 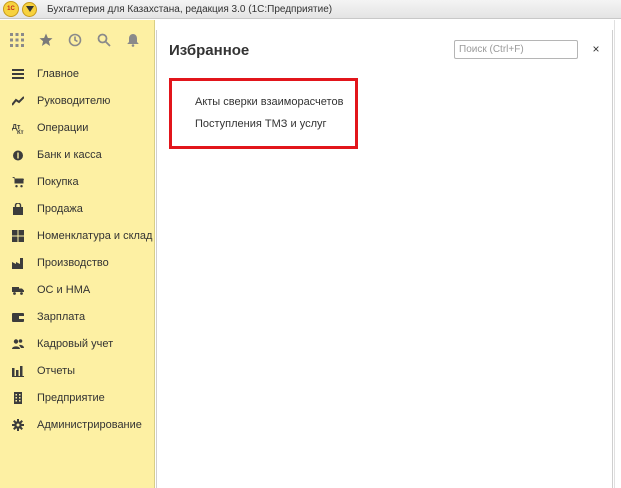 I want to click on sidebar-item-label: Кадровый учет, so click(x=75, y=343).